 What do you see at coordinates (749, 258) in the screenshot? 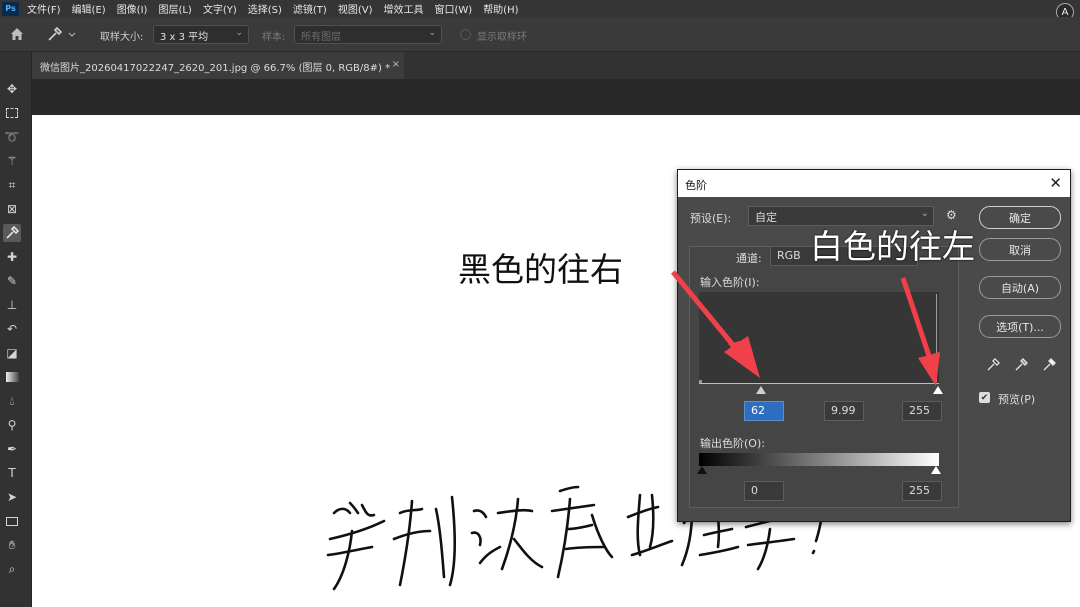
I see `channel-label: 通道:` at bounding box center [749, 258].